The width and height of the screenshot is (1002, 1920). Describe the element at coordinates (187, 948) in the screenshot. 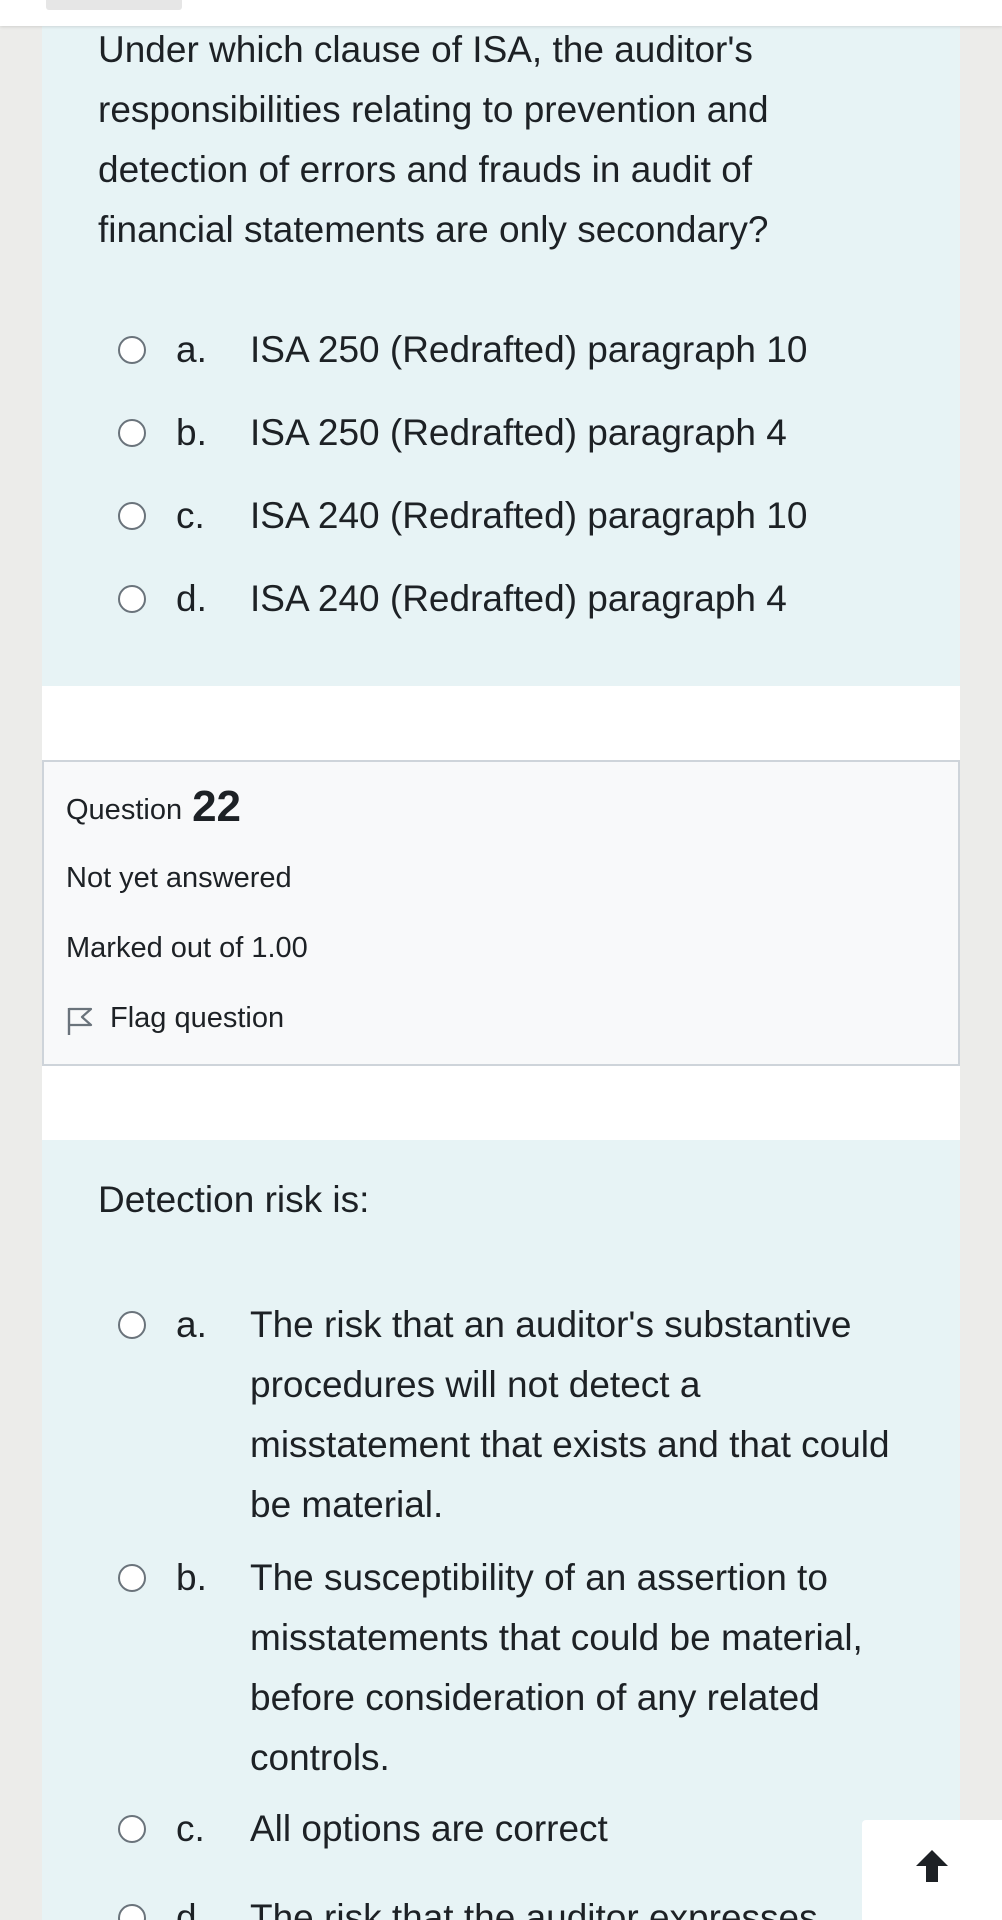

I see `question-grade: Marked out of 1.00` at that location.